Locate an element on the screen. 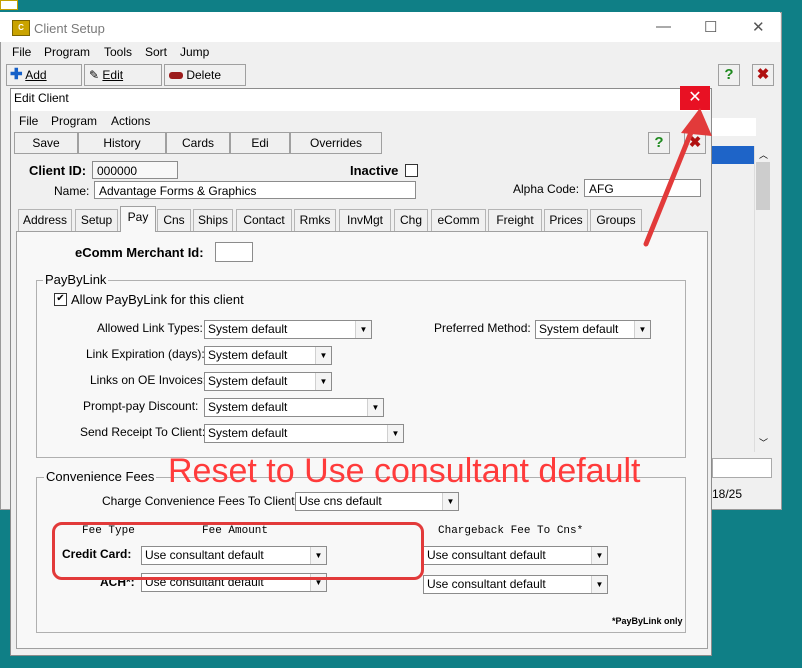 This screenshot has width=802, height=668. tab-pay: Pay is located at coordinates (138, 219).